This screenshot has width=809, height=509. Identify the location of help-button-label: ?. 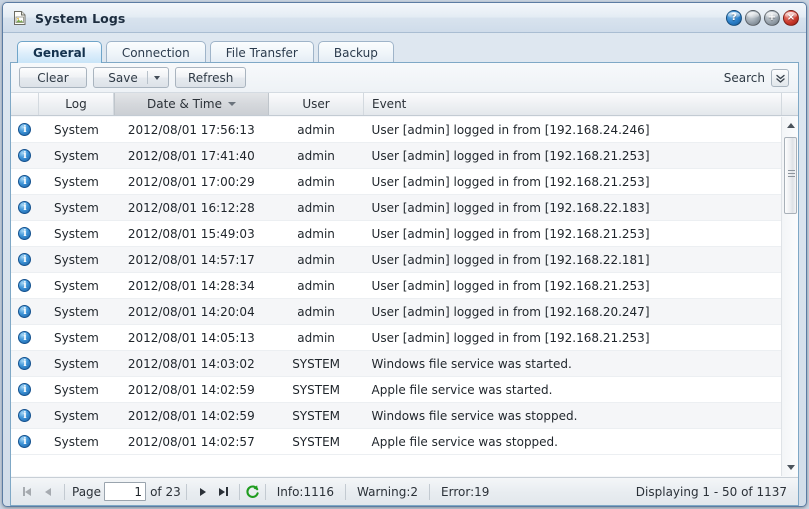
(734, 17).